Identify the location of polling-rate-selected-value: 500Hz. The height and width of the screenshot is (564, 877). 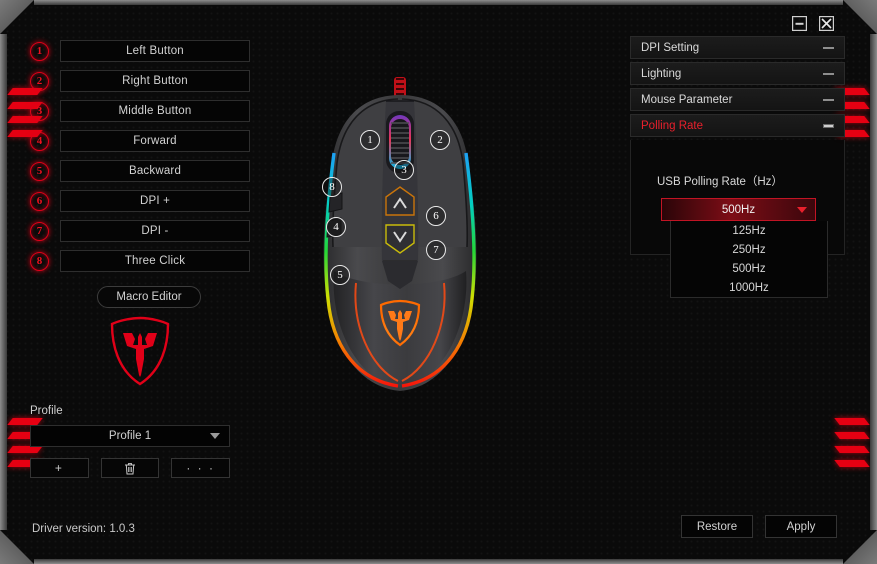
(738, 209).